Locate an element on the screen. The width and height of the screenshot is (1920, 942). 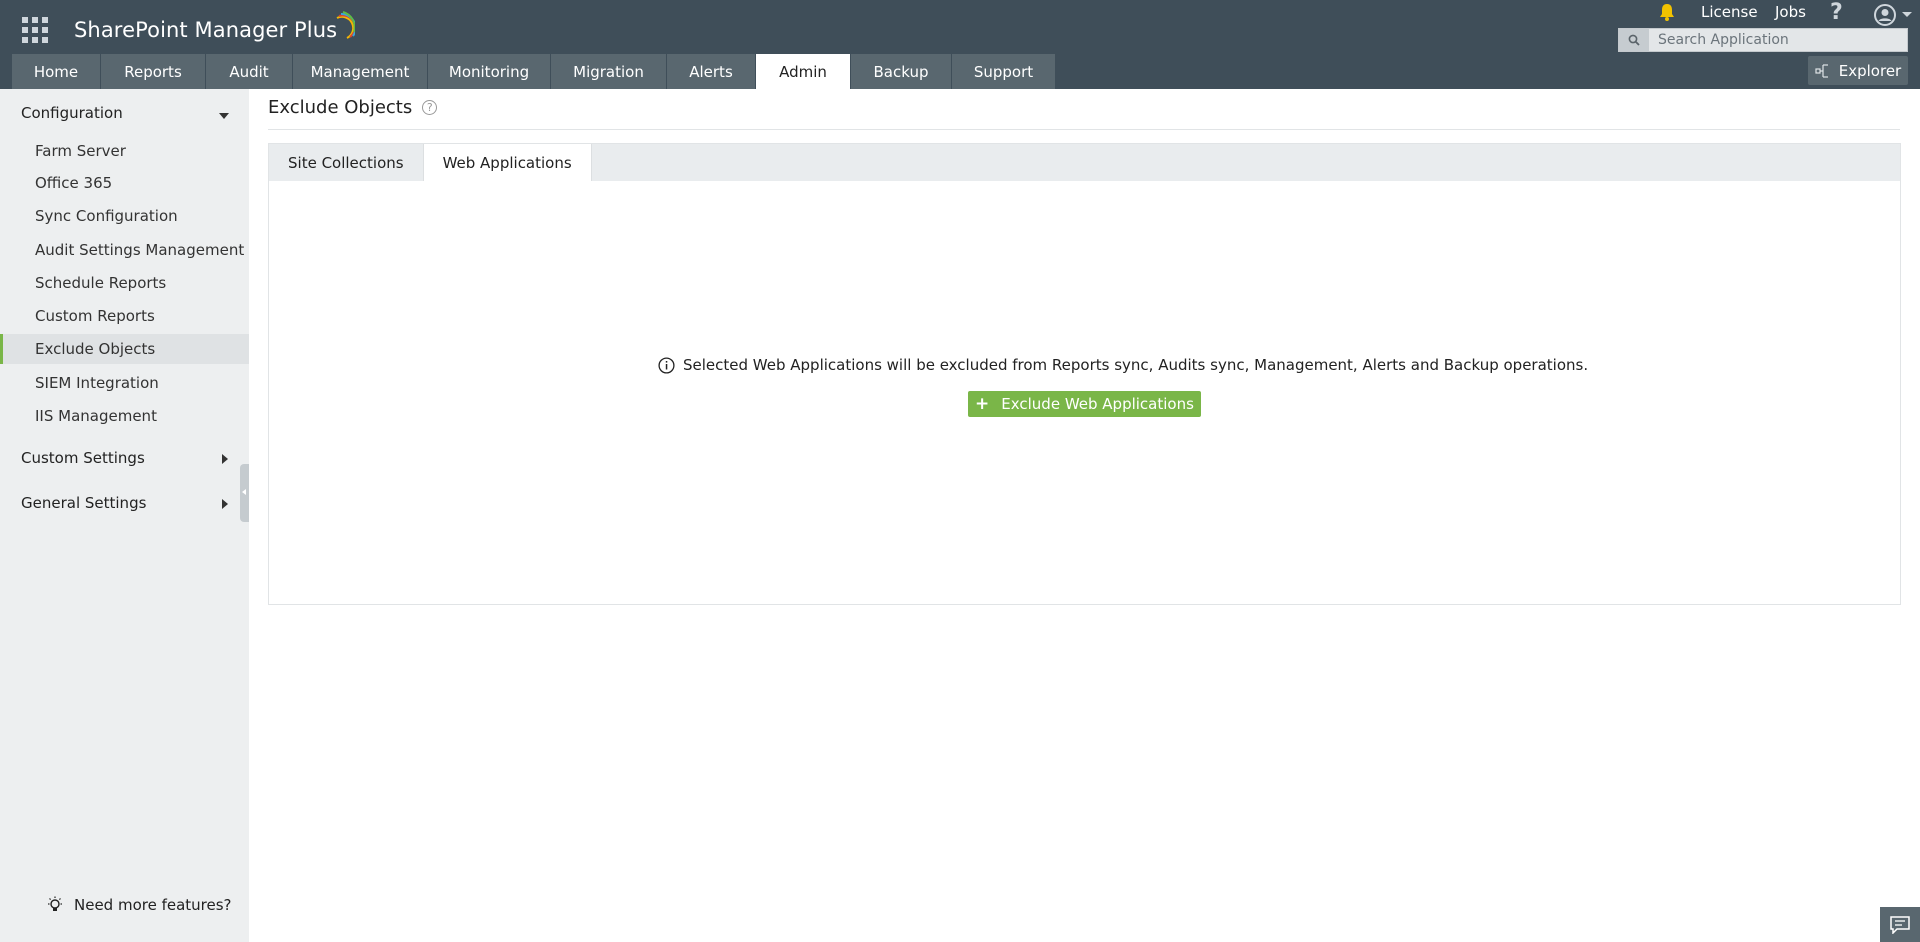
search-bar is located at coordinates (1763, 40).